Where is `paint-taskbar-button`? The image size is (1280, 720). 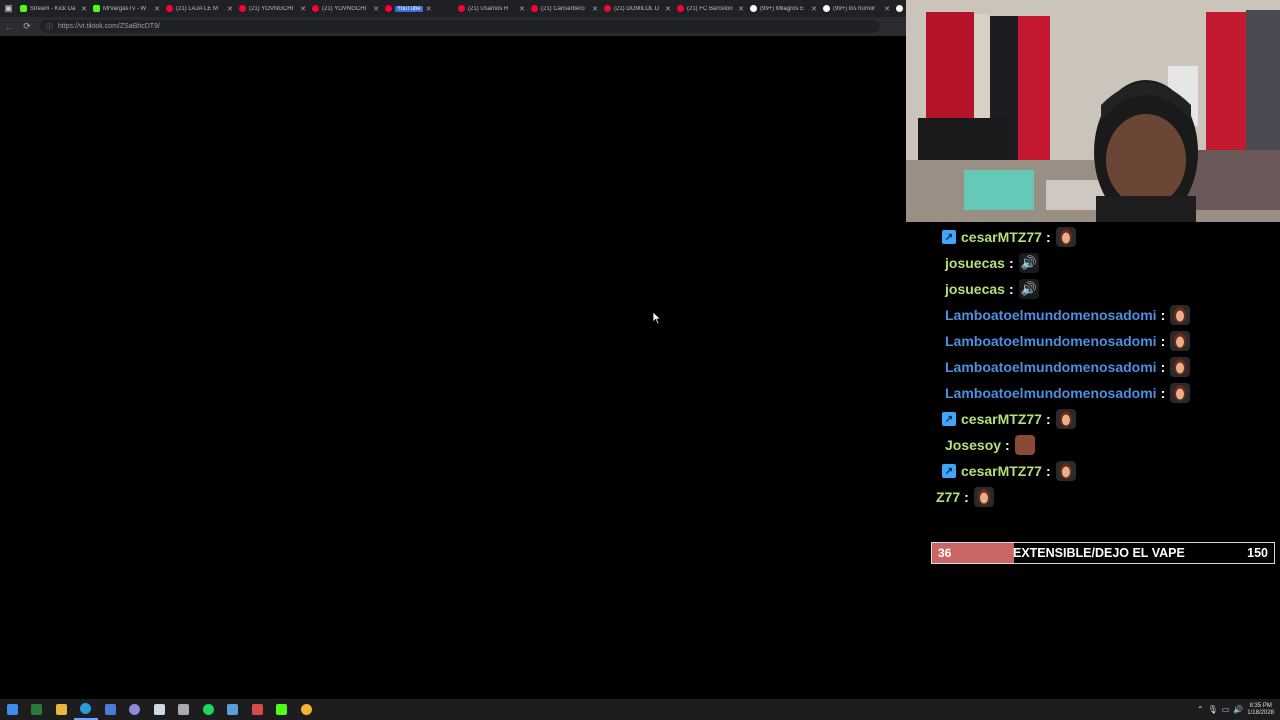 paint-taskbar-button is located at coordinates (184, 709).